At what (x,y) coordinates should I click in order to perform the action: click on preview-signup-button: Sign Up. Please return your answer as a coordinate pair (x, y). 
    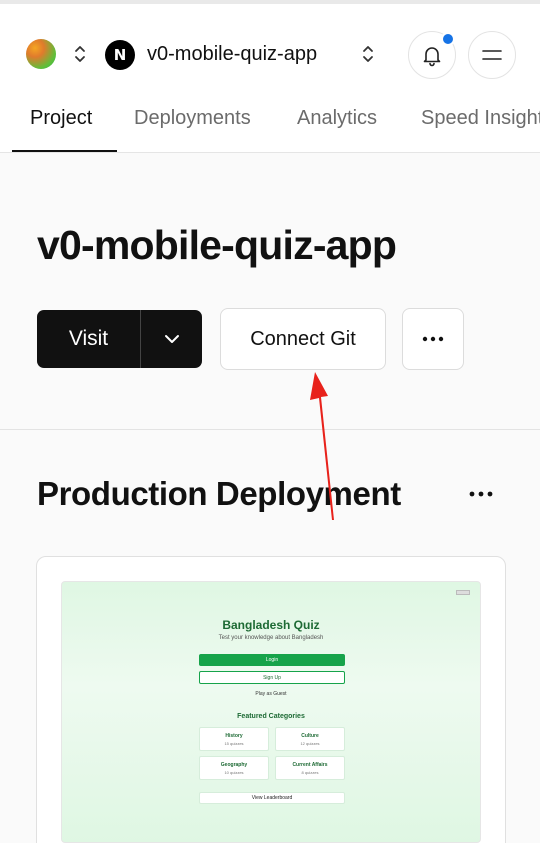
    Looking at the image, I should click on (272, 677).